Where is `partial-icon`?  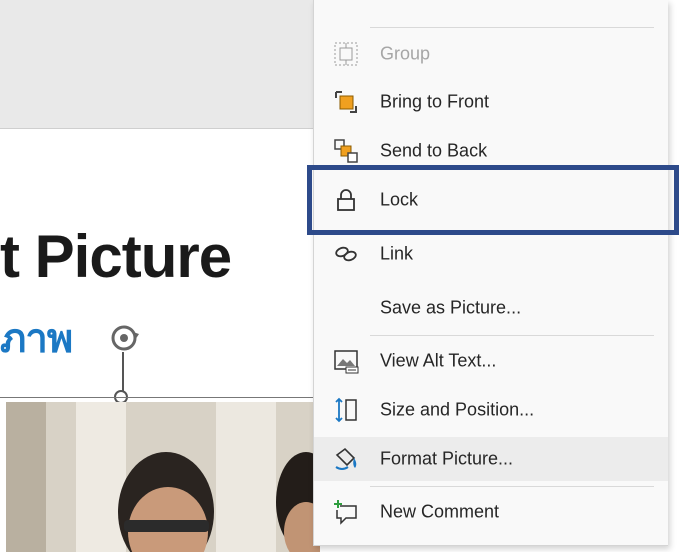 partial-icon is located at coordinates (346, 3).